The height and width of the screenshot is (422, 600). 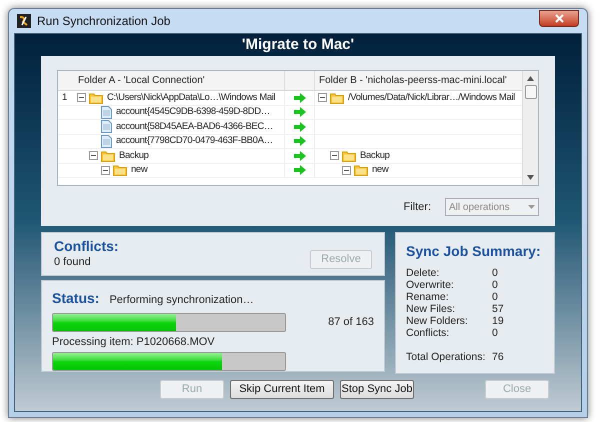 I want to click on summary-label: Rename:, so click(x=428, y=297).